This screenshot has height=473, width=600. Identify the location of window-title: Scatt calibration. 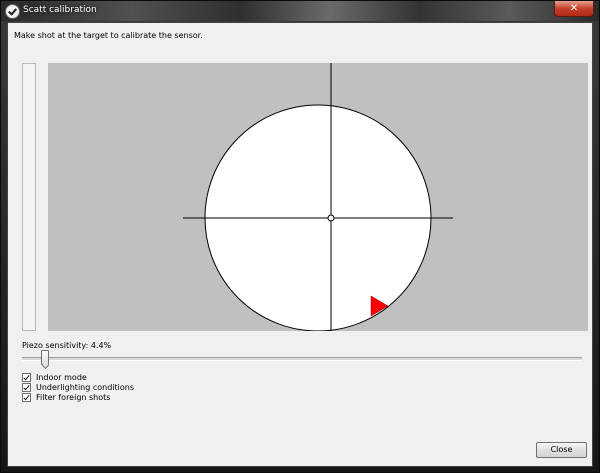
(60, 10).